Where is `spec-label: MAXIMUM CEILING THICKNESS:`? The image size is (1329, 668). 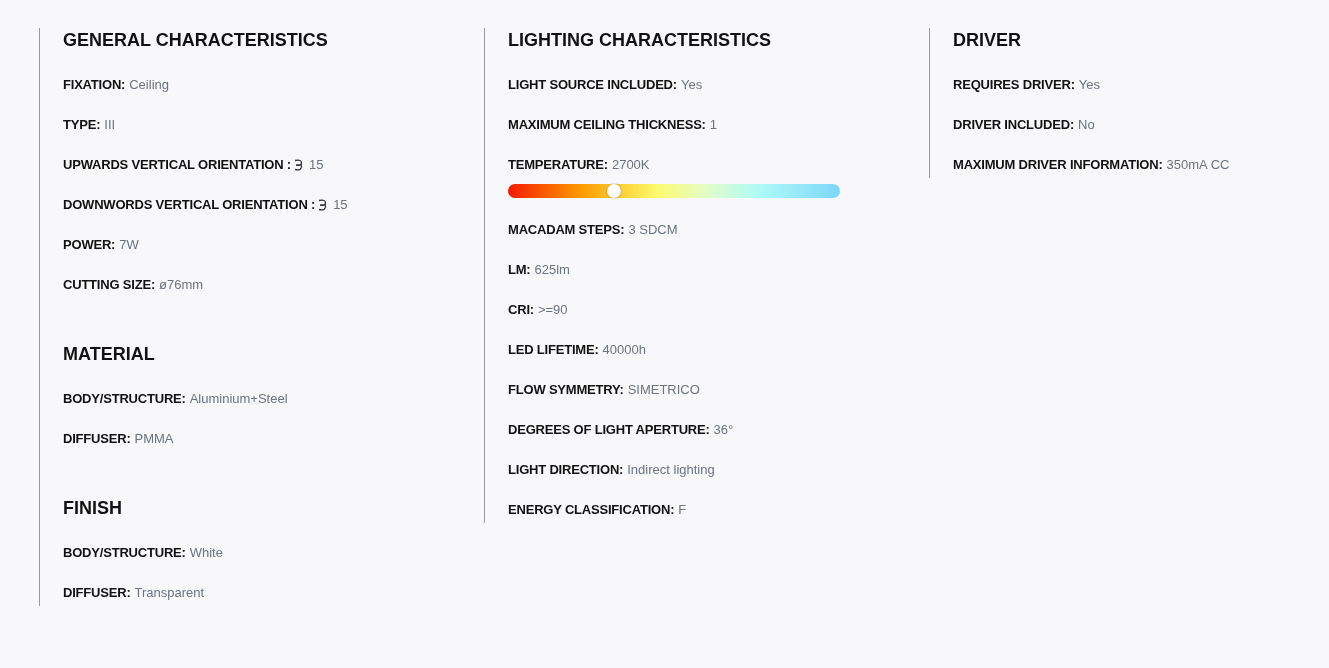
spec-label: MAXIMUM CEILING THICKNESS: is located at coordinates (607, 125).